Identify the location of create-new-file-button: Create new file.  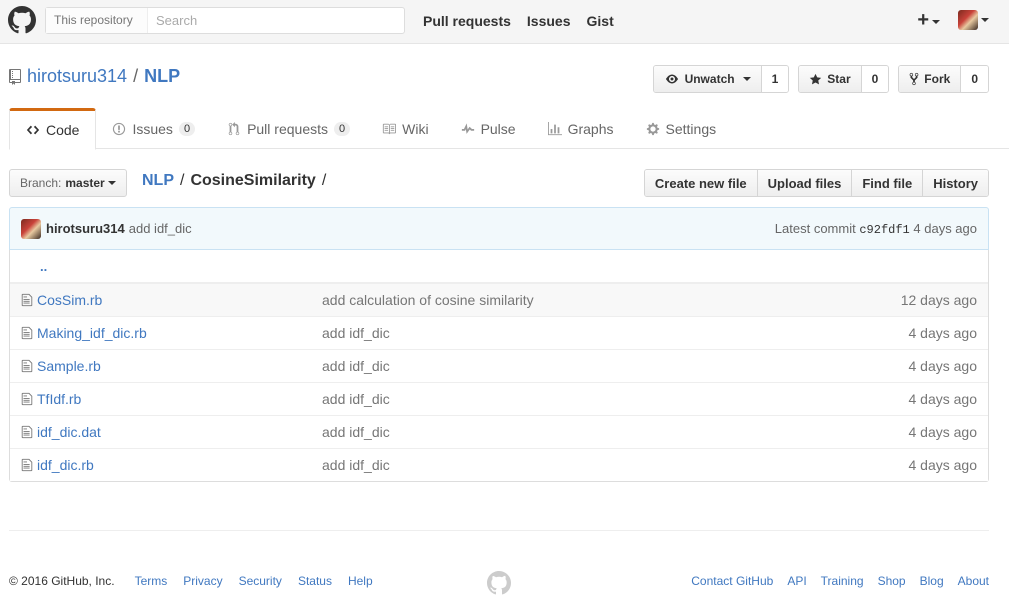
(700, 183).